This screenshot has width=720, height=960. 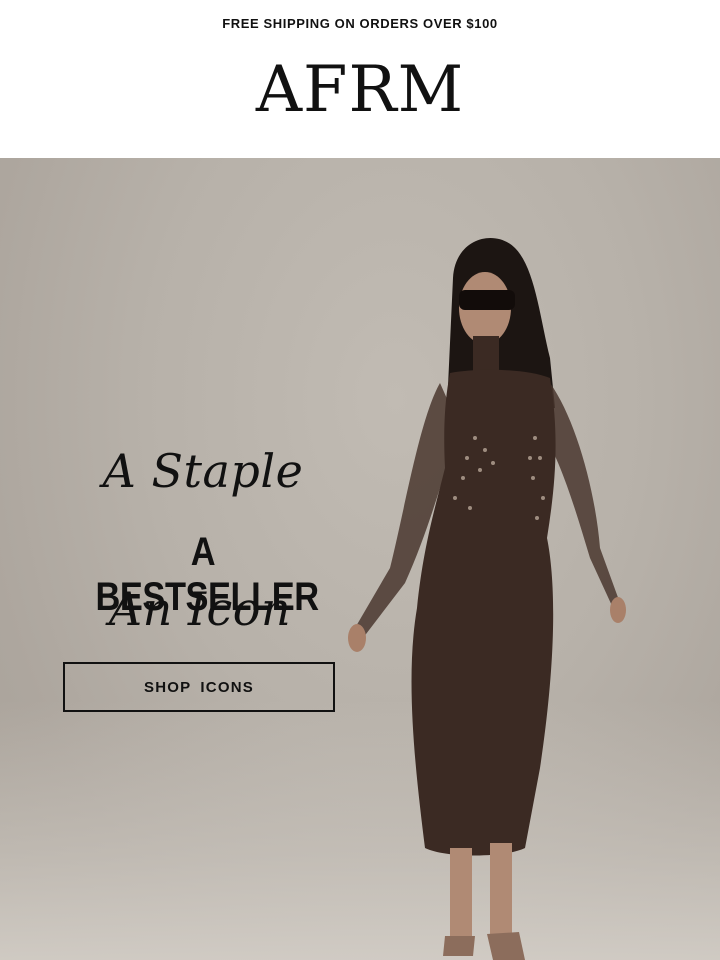 I want to click on headline-line-1: A Staple, so click(x=203, y=471).